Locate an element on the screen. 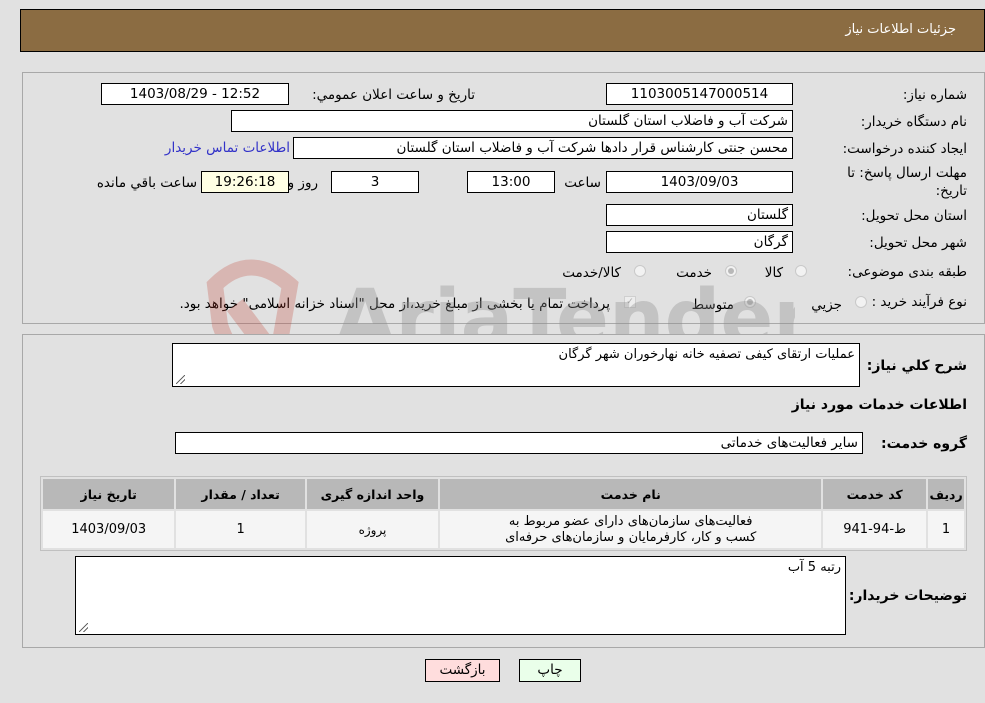  cell-service-code: ط-94-941 is located at coordinates (875, 529).